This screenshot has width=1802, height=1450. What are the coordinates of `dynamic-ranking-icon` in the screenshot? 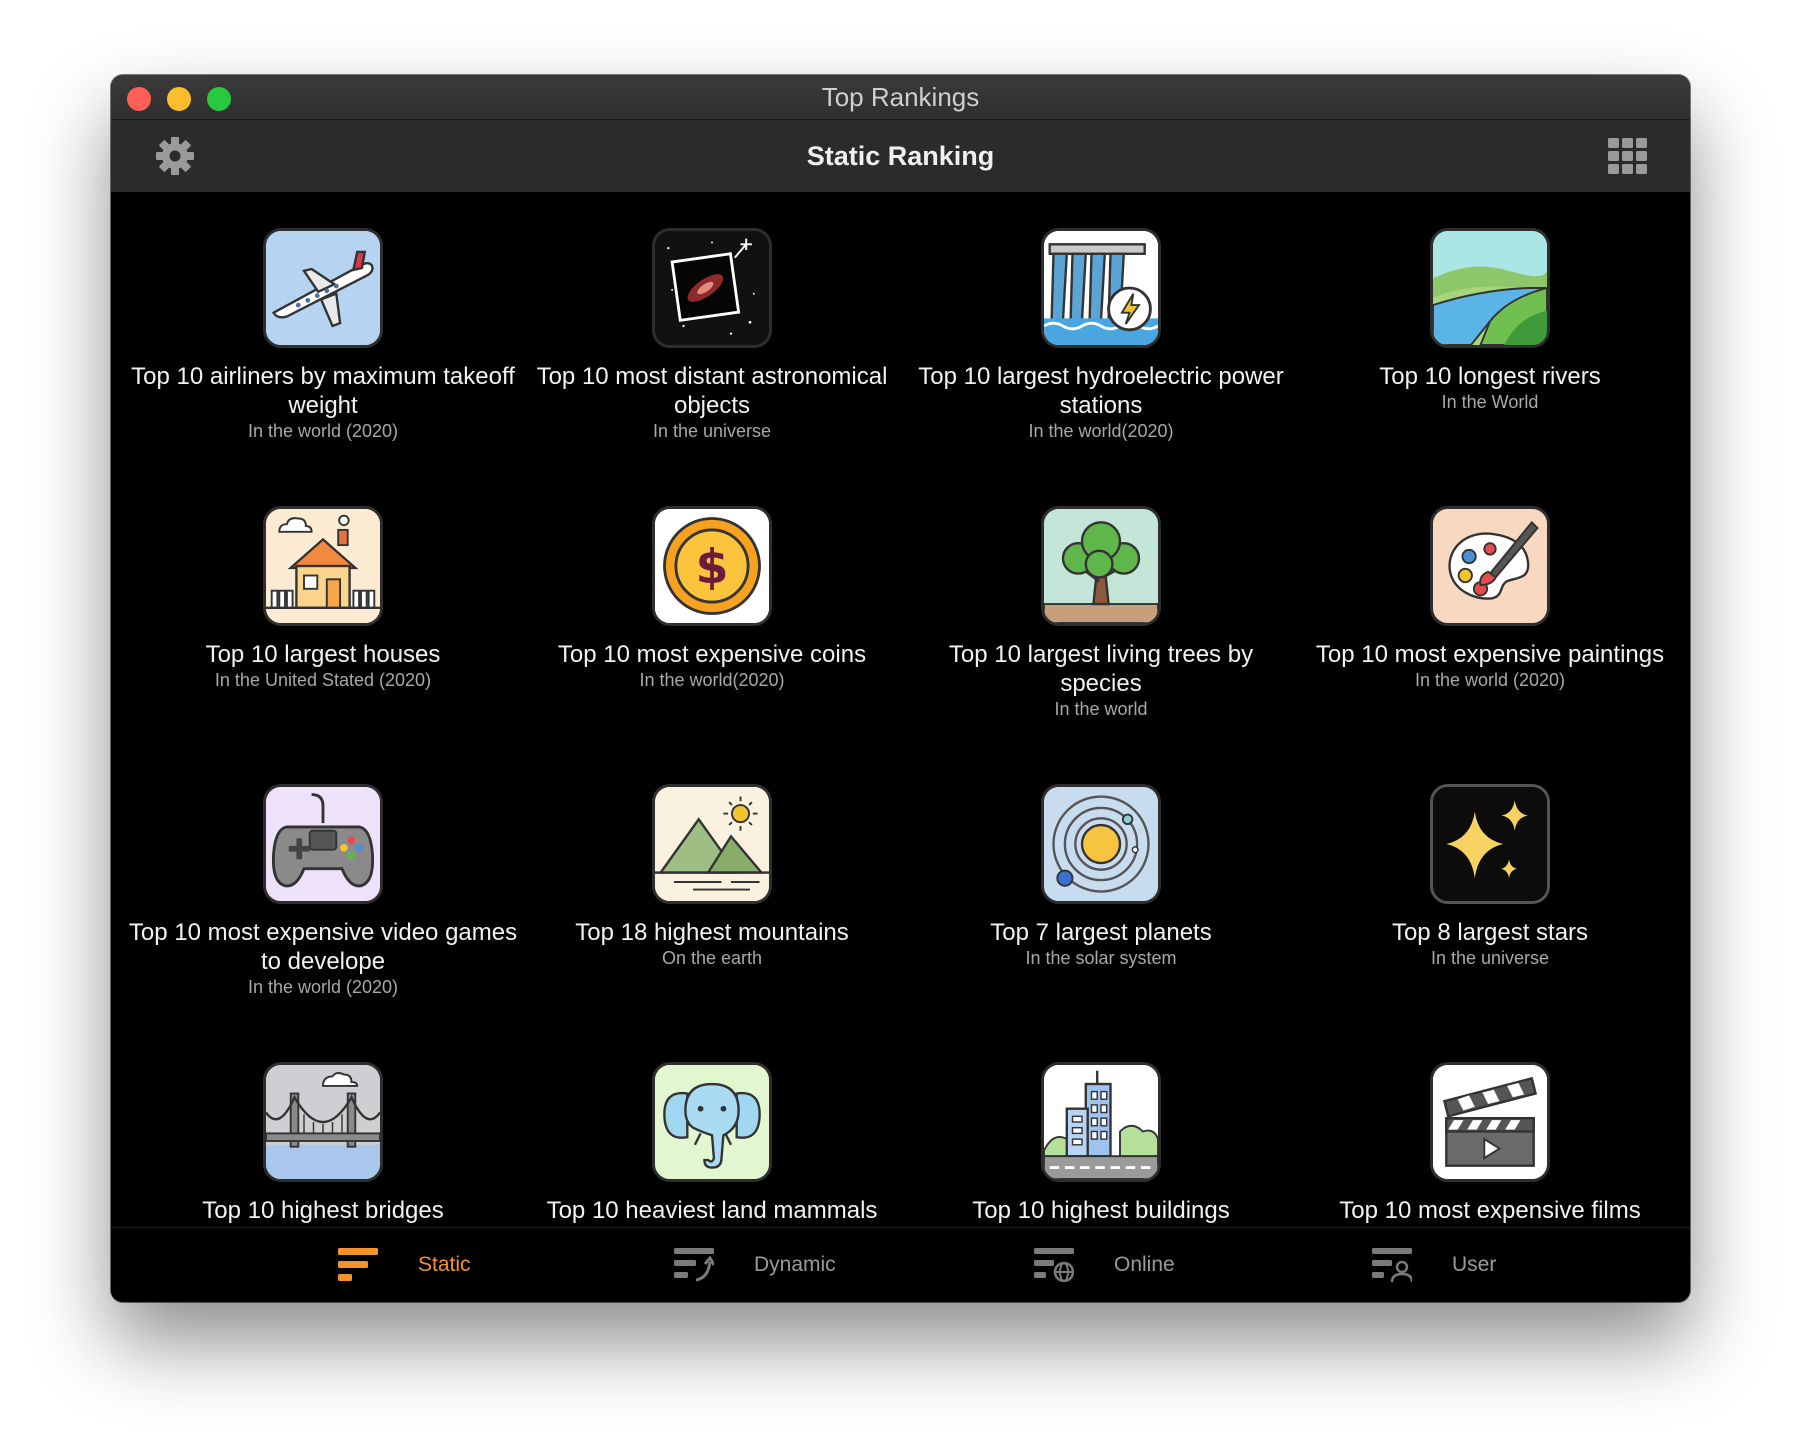 It's located at (694, 1265).